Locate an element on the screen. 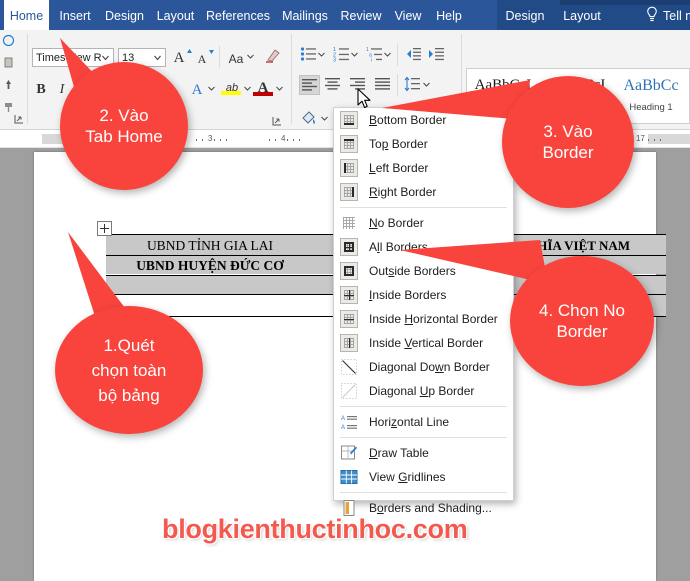 The height and width of the screenshot is (581, 690). bullets-chevron-down-icon is located at coordinates (321, 54).